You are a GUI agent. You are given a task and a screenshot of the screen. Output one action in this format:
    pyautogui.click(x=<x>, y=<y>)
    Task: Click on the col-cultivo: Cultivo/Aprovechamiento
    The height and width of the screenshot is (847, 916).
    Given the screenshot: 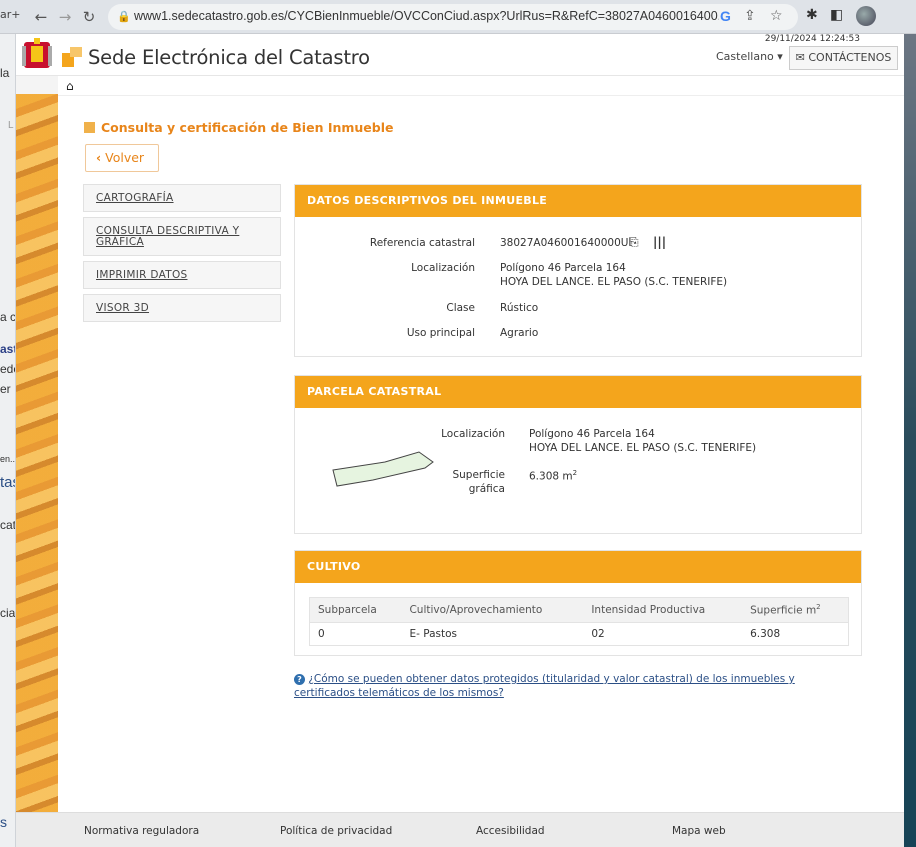 What is the action you would take?
    pyautogui.click(x=492, y=609)
    